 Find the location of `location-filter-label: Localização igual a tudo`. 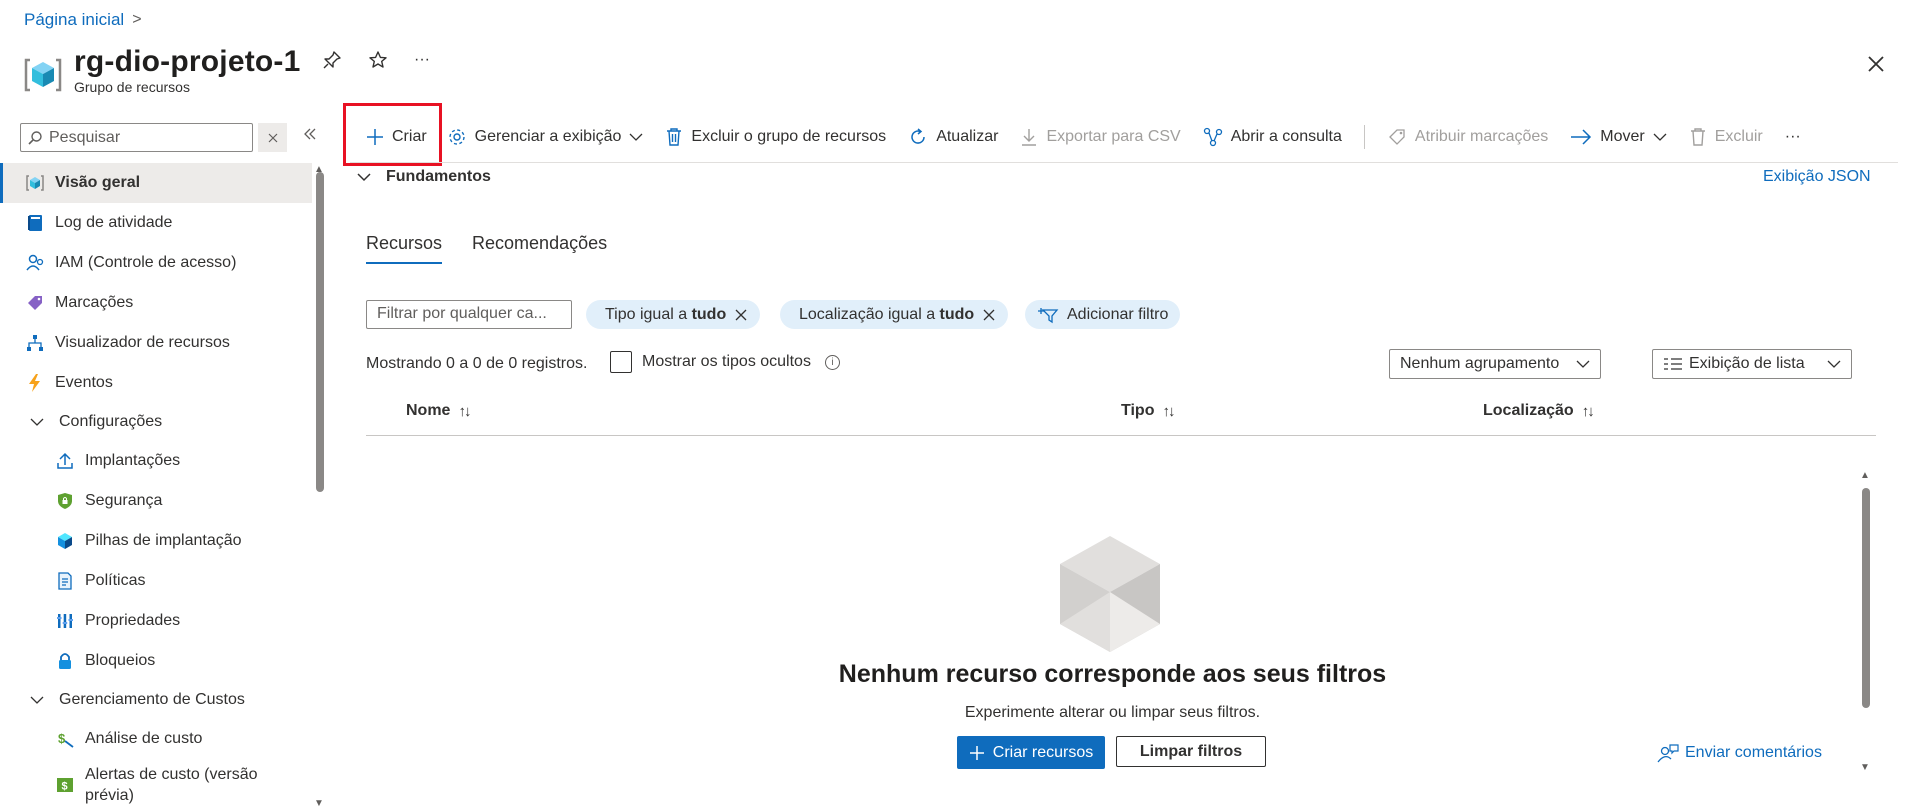

location-filter-label: Localização igual a tudo is located at coordinates (887, 314).